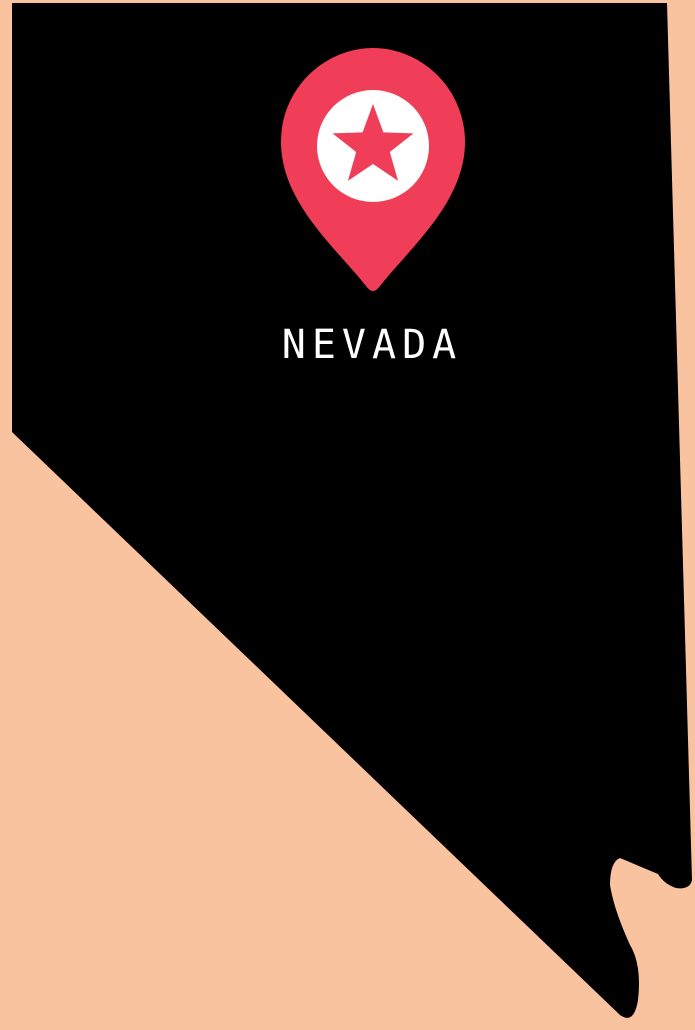 The image size is (695, 1030). I want to click on state-name-label: NEVADA, so click(372, 345).